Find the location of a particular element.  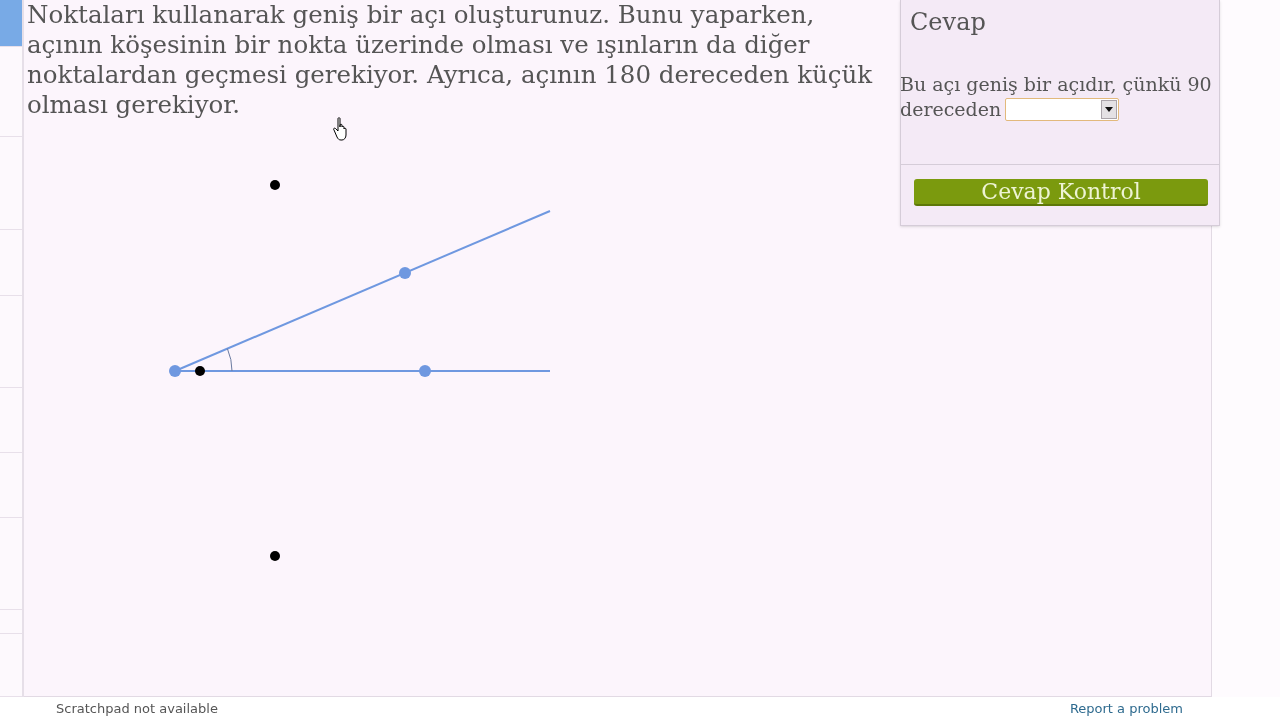

panel-title: Cevap is located at coordinates (948, 22).